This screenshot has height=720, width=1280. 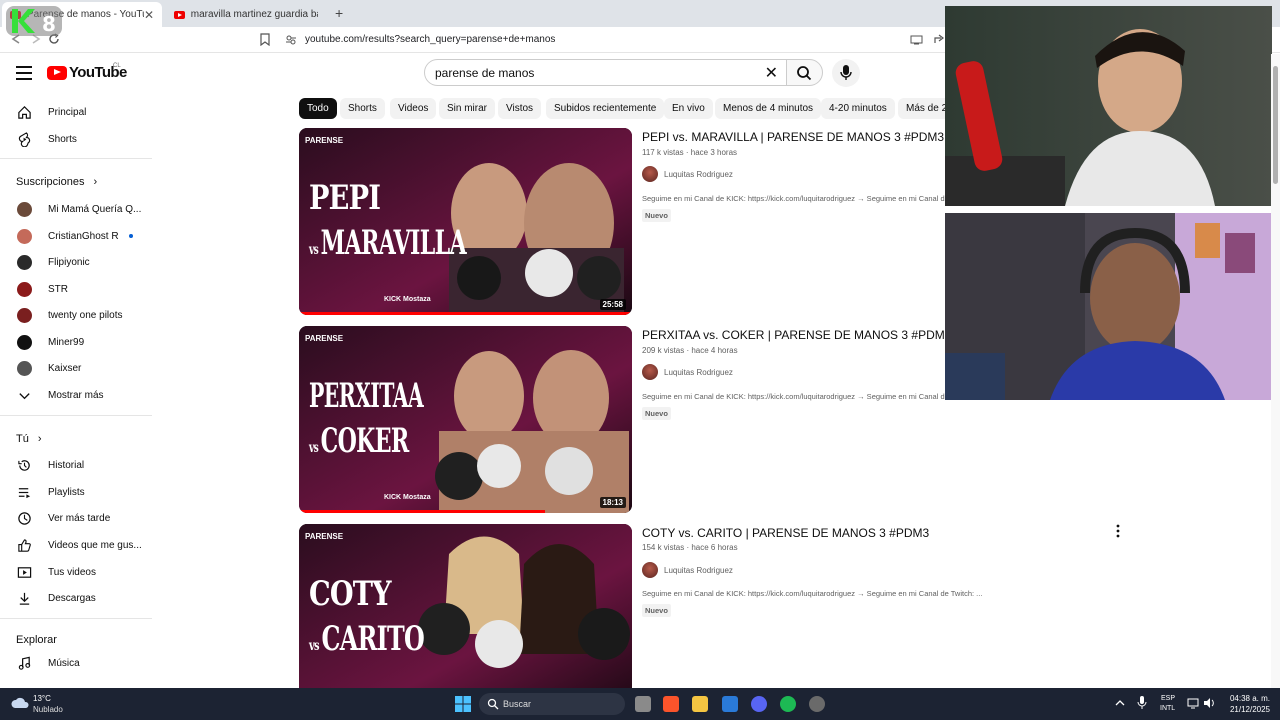 I want to click on sidebar-item-shorts: Shorts, so click(x=76, y=139).